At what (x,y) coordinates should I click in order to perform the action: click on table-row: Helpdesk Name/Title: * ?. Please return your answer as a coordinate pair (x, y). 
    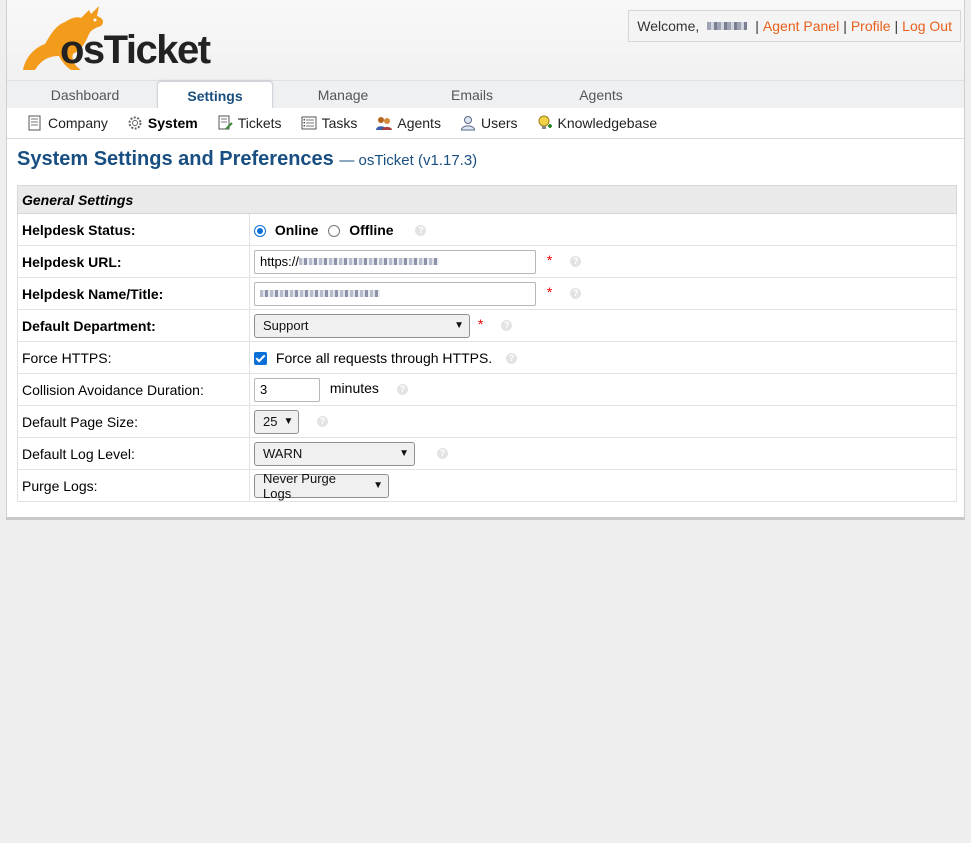
    Looking at the image, I should click on (487, 293).